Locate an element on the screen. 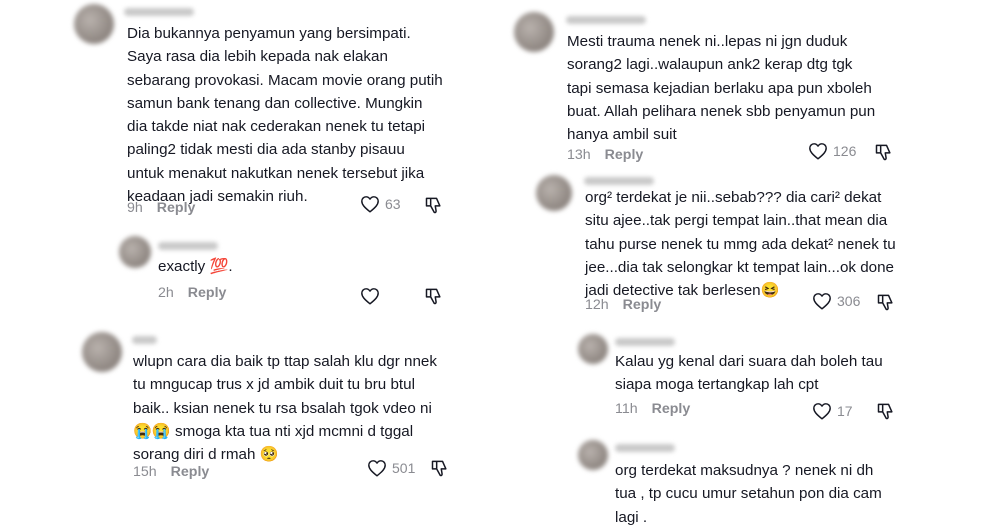  comment-meta: 9h Reply is located at coordinates (161, 208).